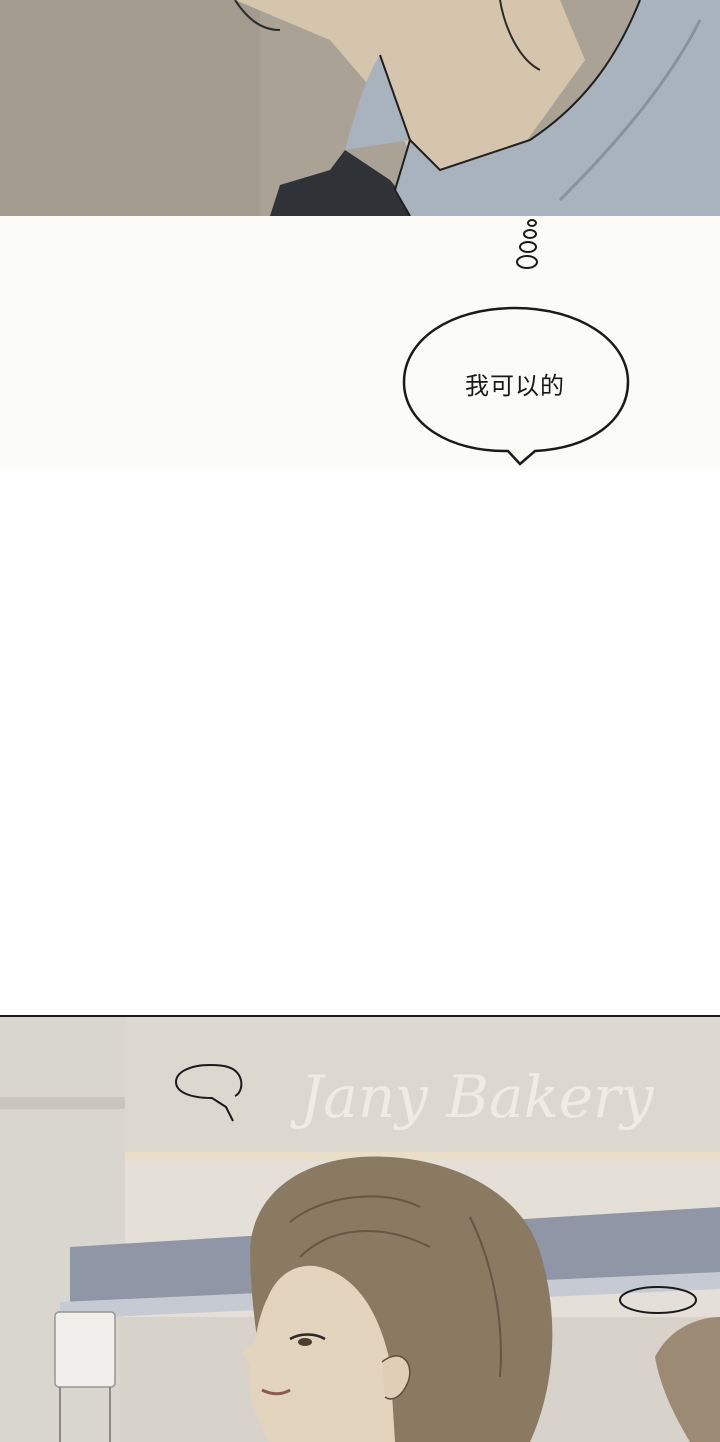 Image resolution: width=720 pixels, height=1442 pixels. What do you see at coordinates (472, 1097) in the screenshot?
I see `shop-sign: Jany Bakery` at bounding box center [472, 1097].